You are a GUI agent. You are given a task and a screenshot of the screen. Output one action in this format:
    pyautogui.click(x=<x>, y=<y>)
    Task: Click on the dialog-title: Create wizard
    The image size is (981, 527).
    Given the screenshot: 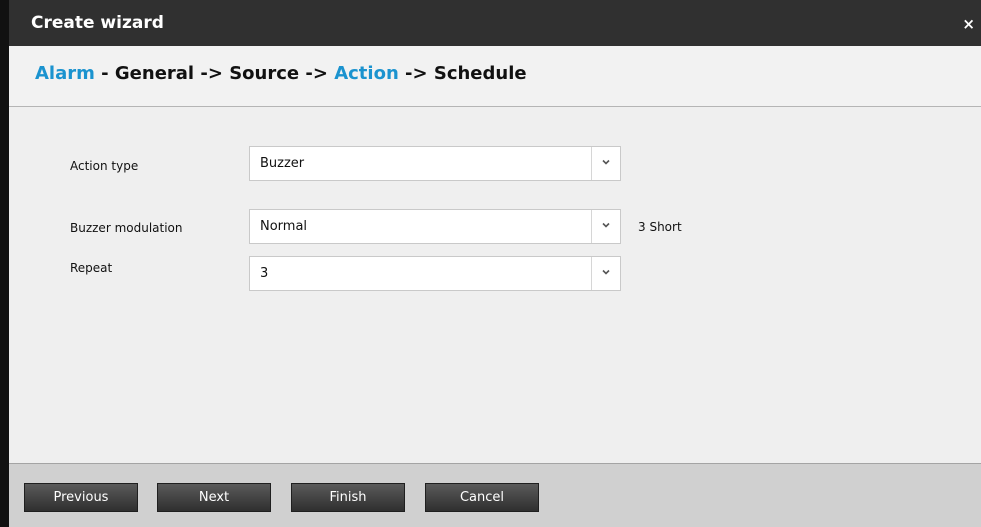 What is the action you would take?
    pyautogui.click(x=97, y=23)
    